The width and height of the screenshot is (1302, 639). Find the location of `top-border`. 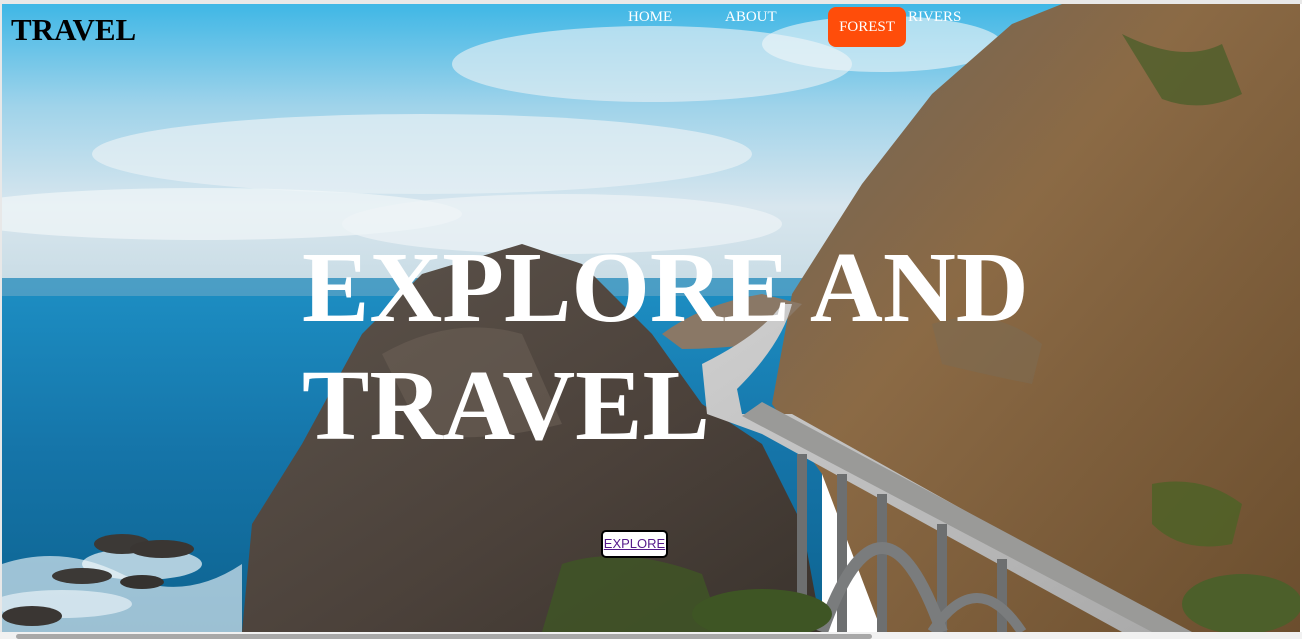

top-border is located at coordinates (651, 2).